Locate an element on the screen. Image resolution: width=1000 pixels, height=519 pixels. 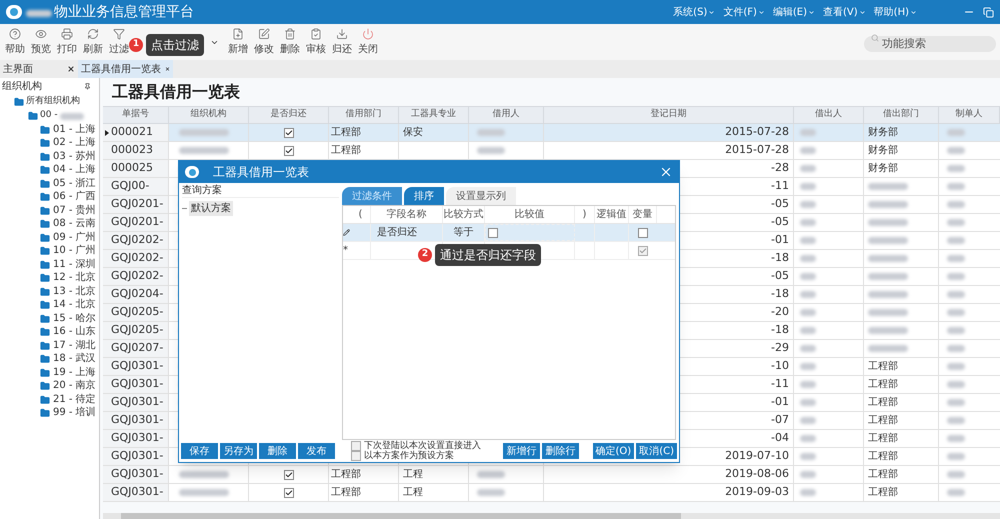
table-cell-text: 2019-08-06 is located at coordinates (757, 474).